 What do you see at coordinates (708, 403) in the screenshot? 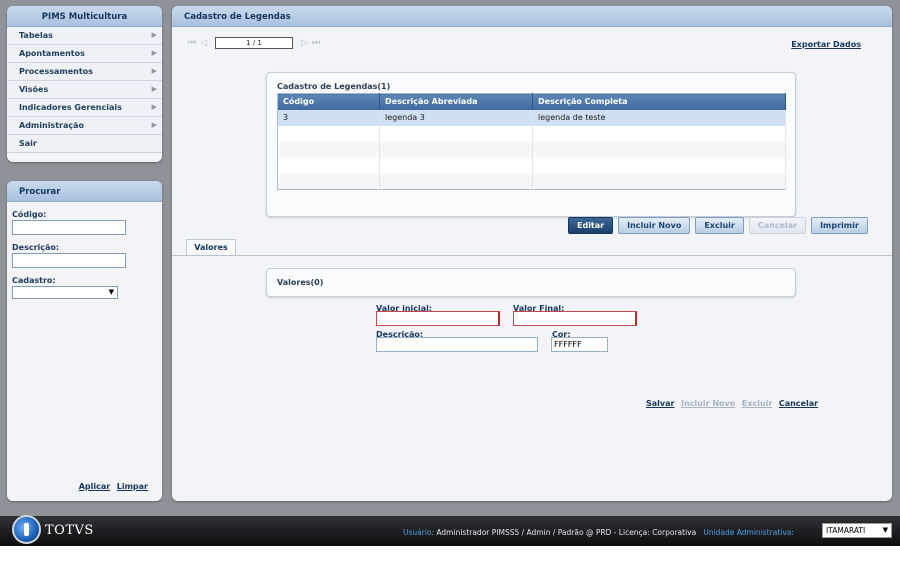
I see `new-link: Incluir Novo` at bounding box center [708, 403].